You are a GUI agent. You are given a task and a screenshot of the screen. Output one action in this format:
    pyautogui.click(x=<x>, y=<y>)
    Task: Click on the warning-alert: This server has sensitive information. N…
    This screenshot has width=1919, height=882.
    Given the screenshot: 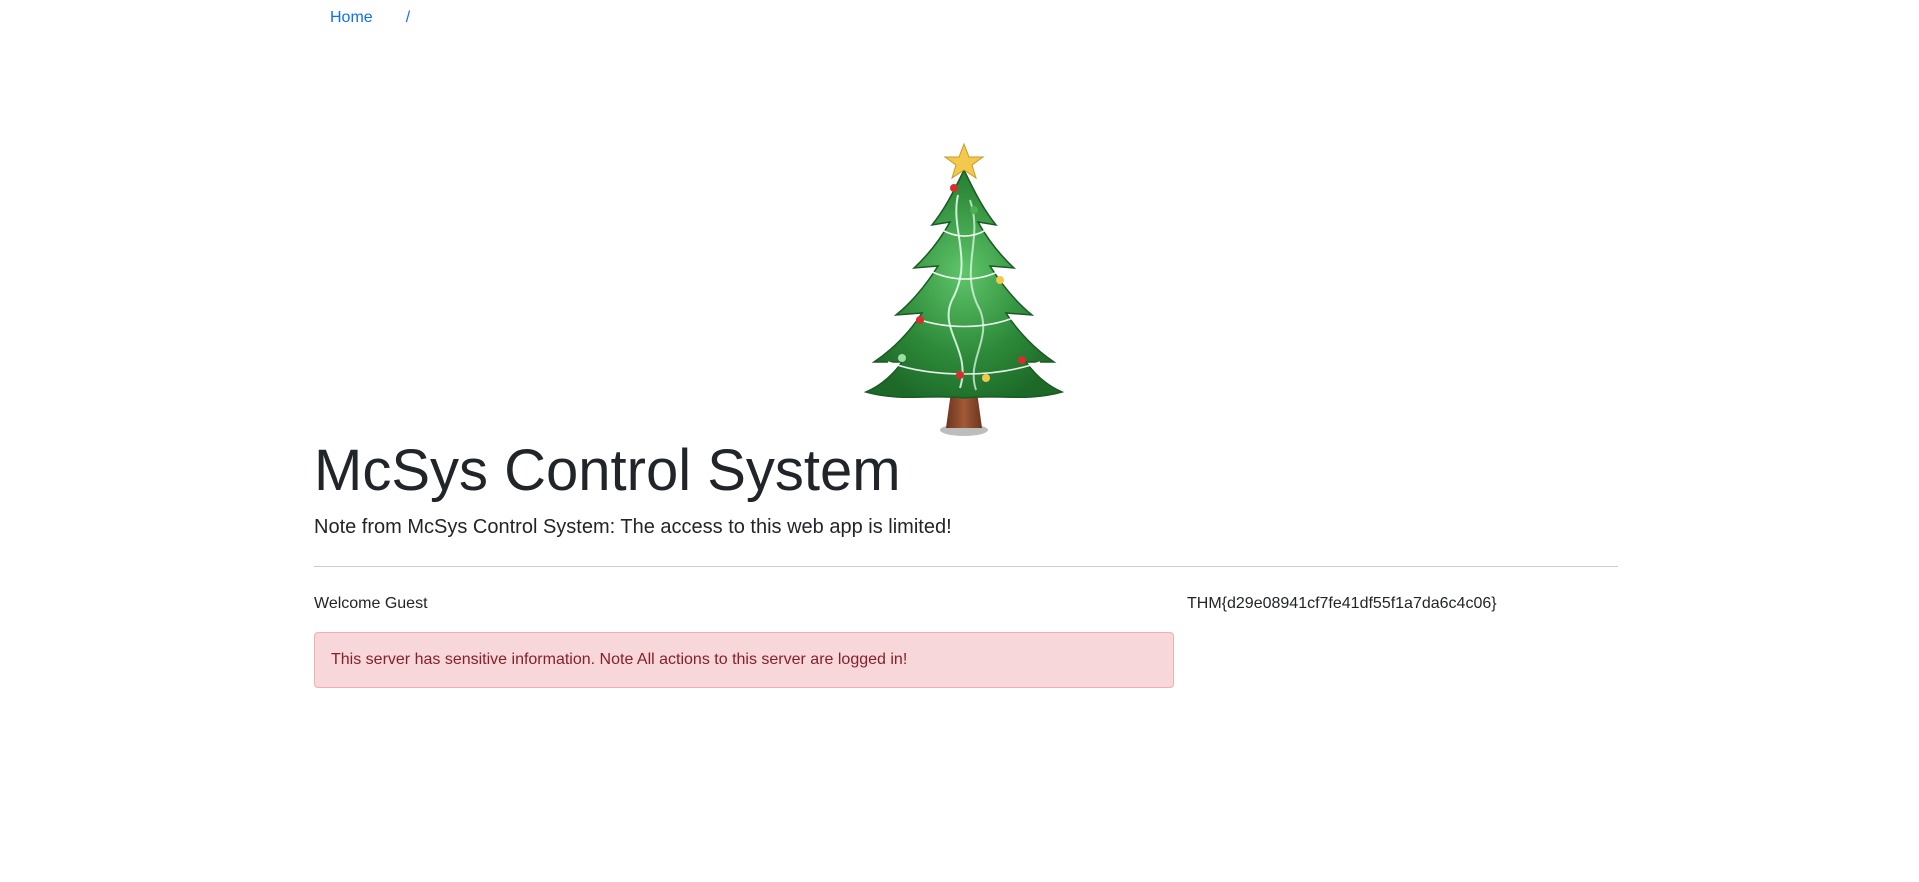 What is the action you would take?
    pyautogui.click(x=744, y=660)
    